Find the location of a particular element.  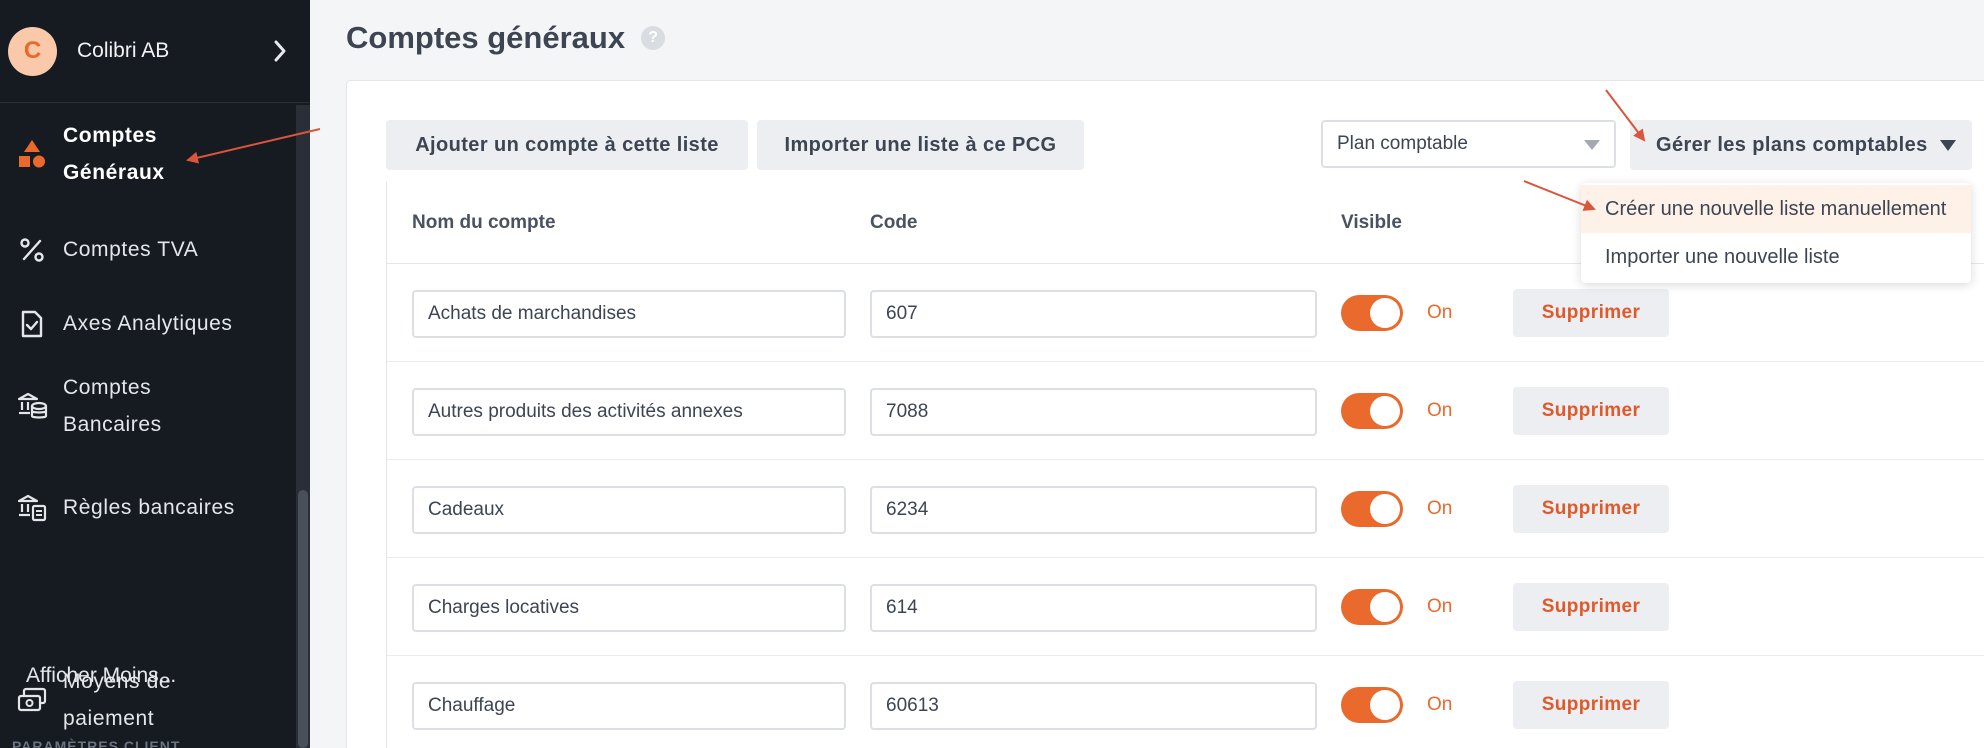

bank-coins-icon is located at coordinates (31, 406).